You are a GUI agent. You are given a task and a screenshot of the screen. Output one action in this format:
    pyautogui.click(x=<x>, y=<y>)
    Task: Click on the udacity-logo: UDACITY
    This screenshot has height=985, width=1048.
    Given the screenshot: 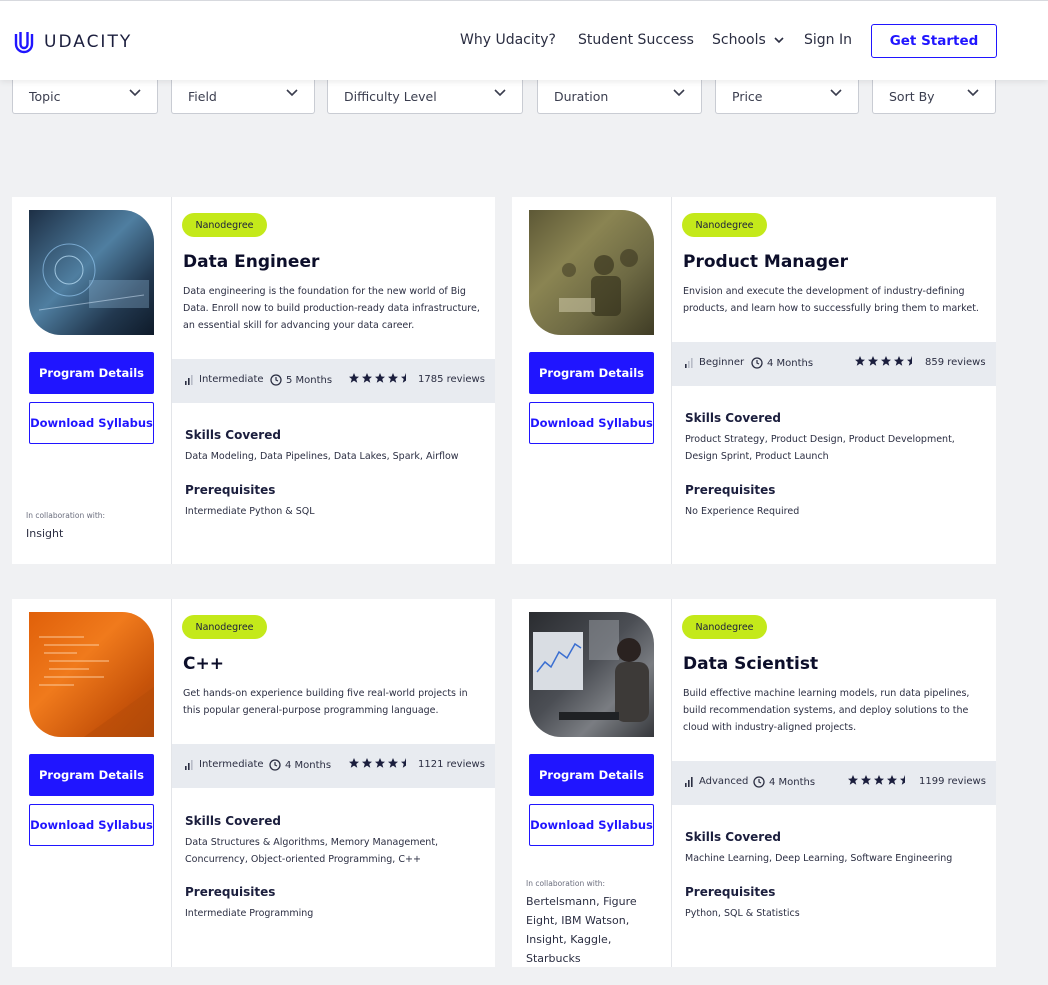 What is the action you would take?
    pyautogui.click(x=72, y=42)
    